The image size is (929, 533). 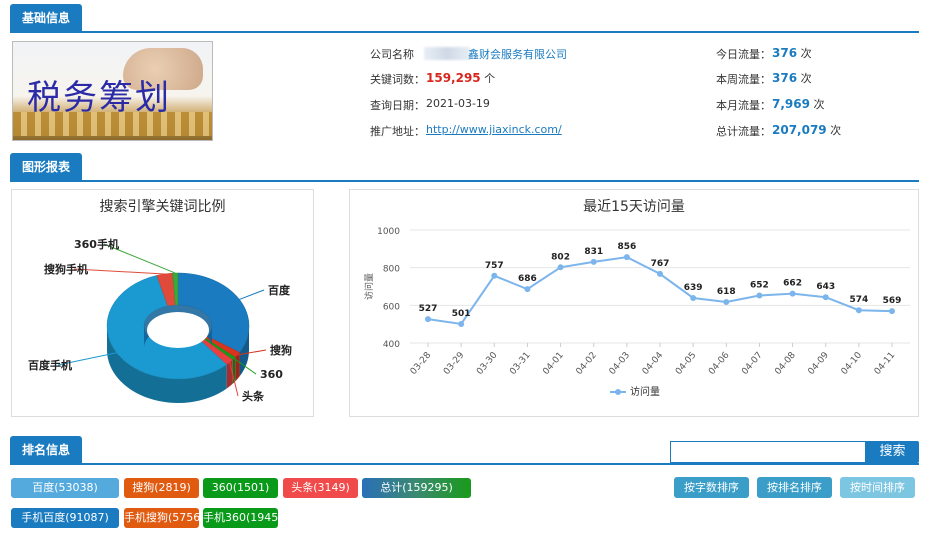 I want to click on data-label: 574, so click(x=858, y=300).